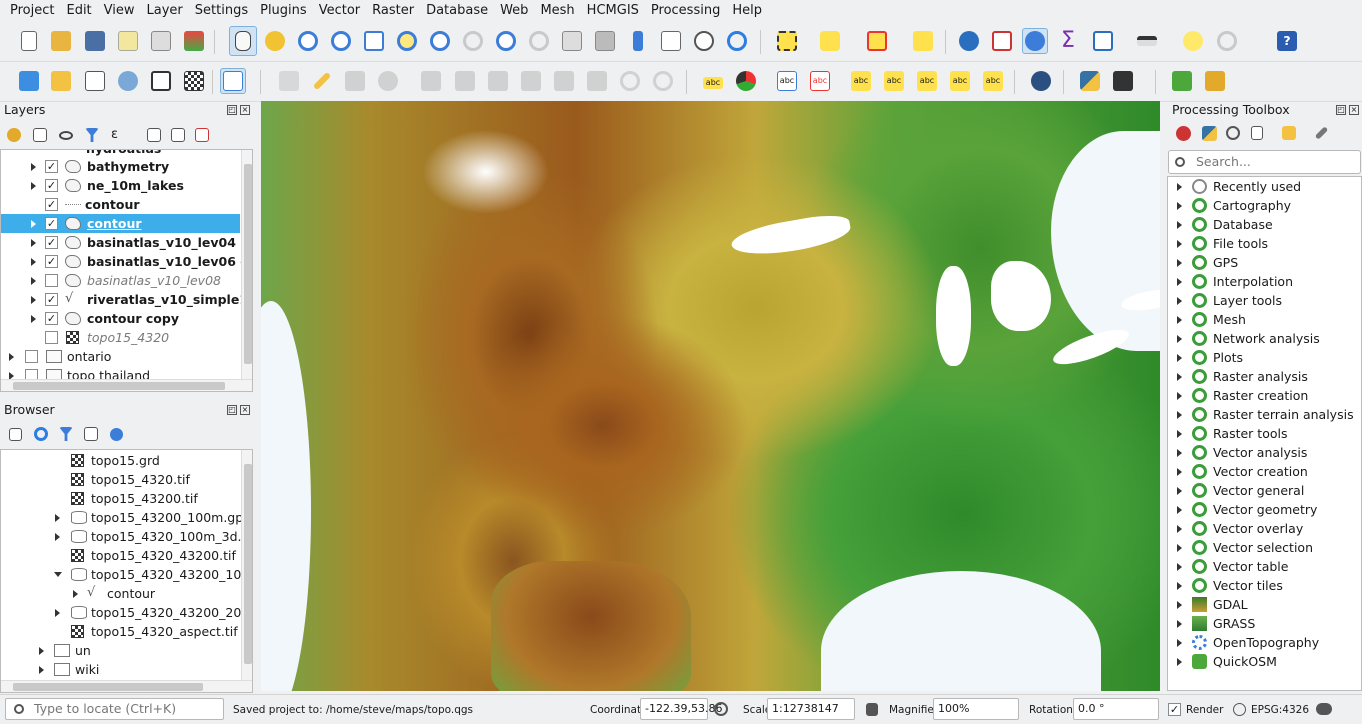 The width and height of the screenshot is (1362, 724). I want to click on georeferencer-icon, so click(1123, 81).